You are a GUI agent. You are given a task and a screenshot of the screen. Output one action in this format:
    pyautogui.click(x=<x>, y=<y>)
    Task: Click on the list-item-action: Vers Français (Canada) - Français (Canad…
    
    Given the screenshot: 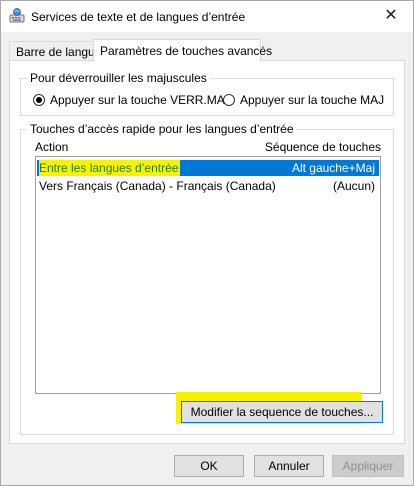 What is the action you would take?
    pyautogui.click(x=157, y=186)
    